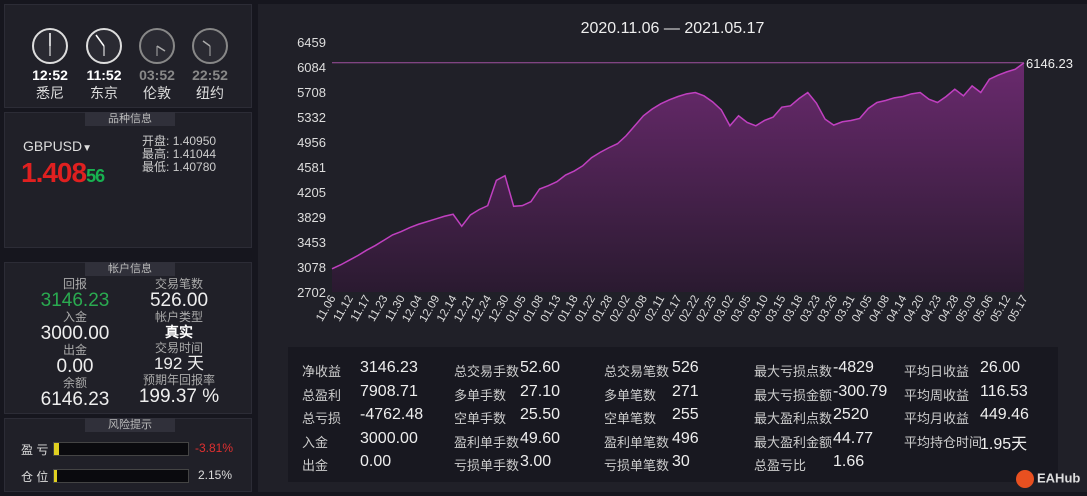  What do you see at coordinates (130, 119) in the screenshot?
I see `symbol-panel-title: 品种信息` at bounding box center [130, 119].